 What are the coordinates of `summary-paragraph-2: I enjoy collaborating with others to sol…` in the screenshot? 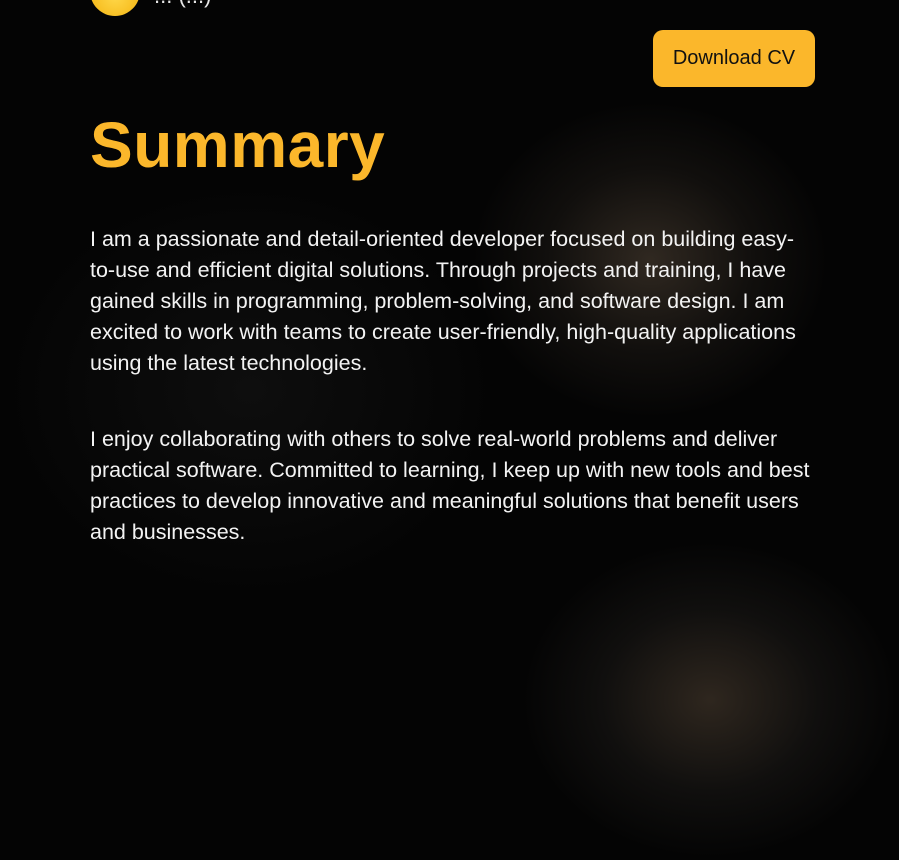 It's located at (450, 485).